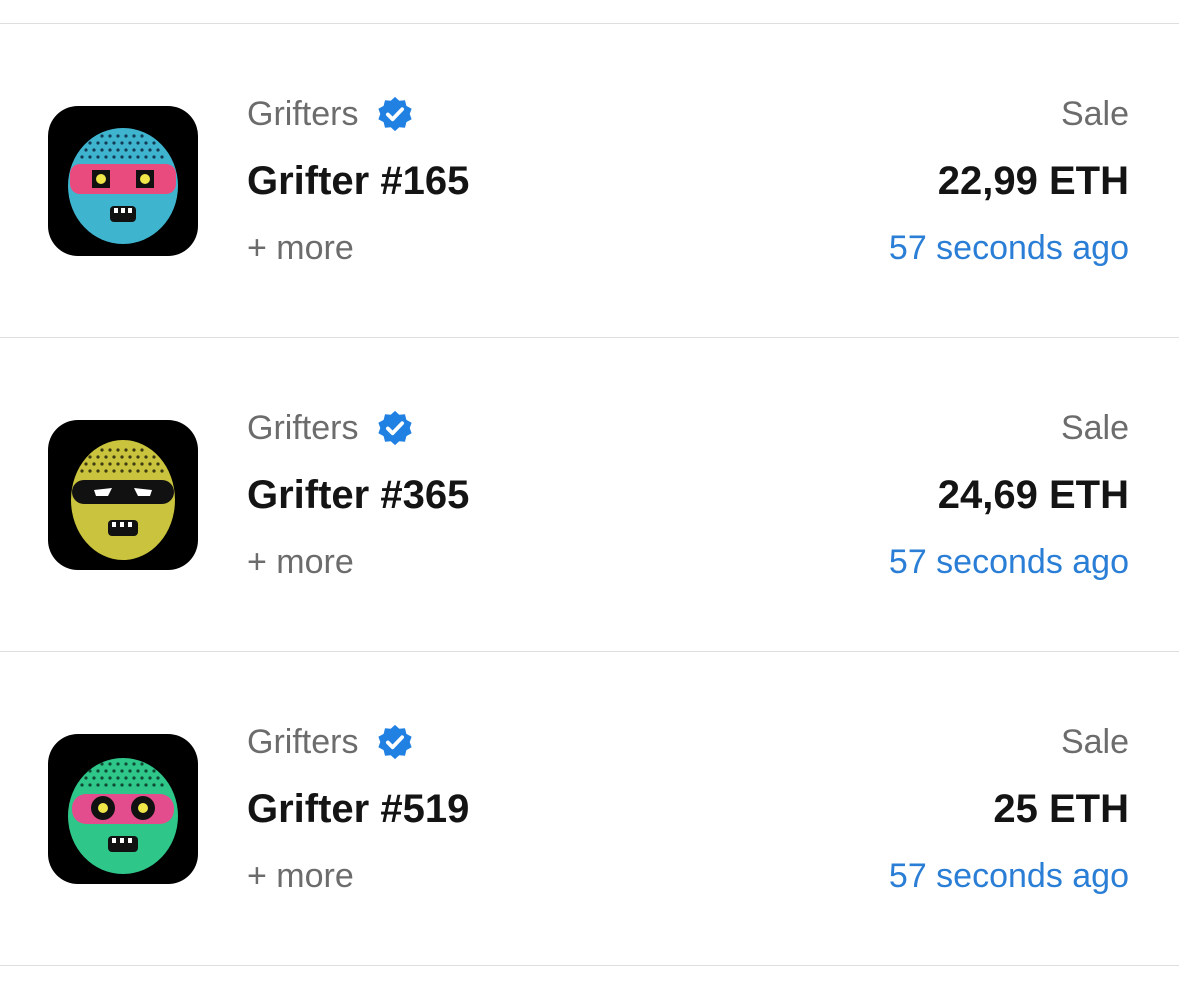  What do you see at coordinates (589, 965) in the screenshot?
I see `divider-bottom` at bounding box center [589, 965].